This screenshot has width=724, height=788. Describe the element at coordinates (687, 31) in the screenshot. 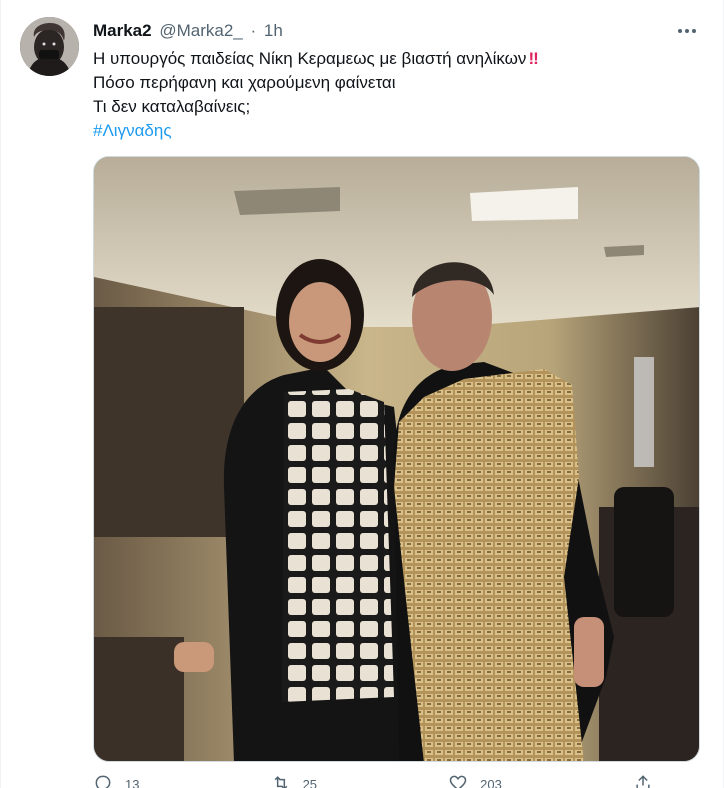

I see `more-horizontal-icon` at that location.